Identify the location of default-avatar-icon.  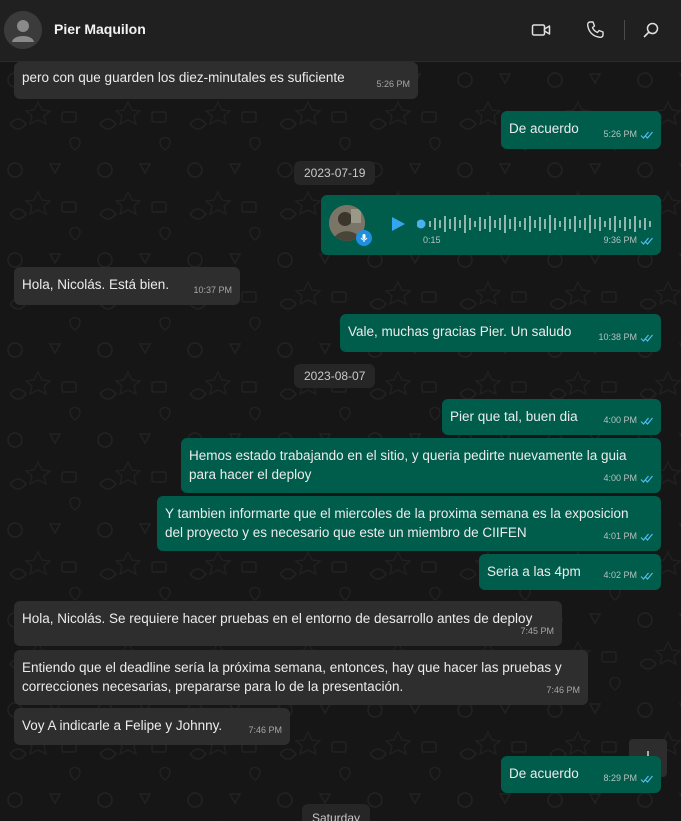
(23, 30).